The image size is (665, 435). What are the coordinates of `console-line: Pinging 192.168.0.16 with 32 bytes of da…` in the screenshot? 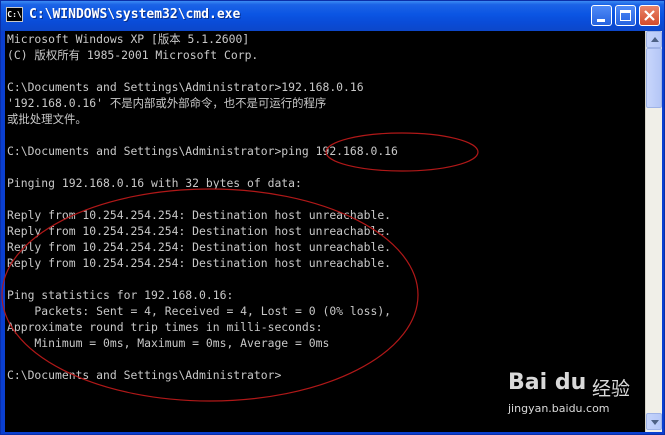 It's located at (154, 183).